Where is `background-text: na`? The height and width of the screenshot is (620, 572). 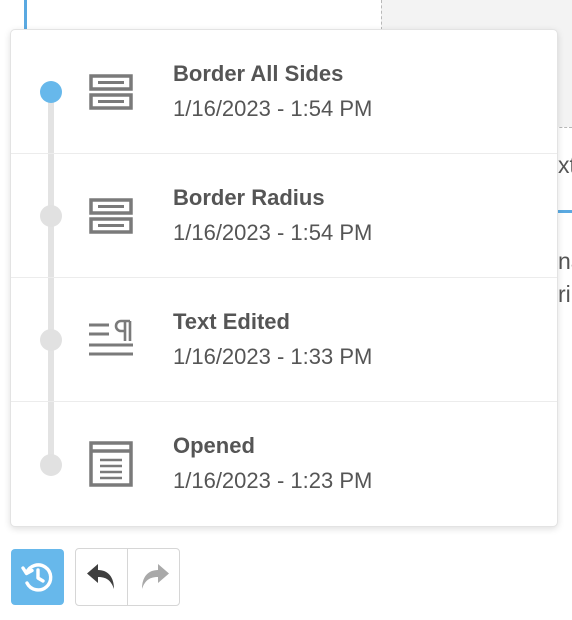 background-text: na is located at coordinates (565, 261).